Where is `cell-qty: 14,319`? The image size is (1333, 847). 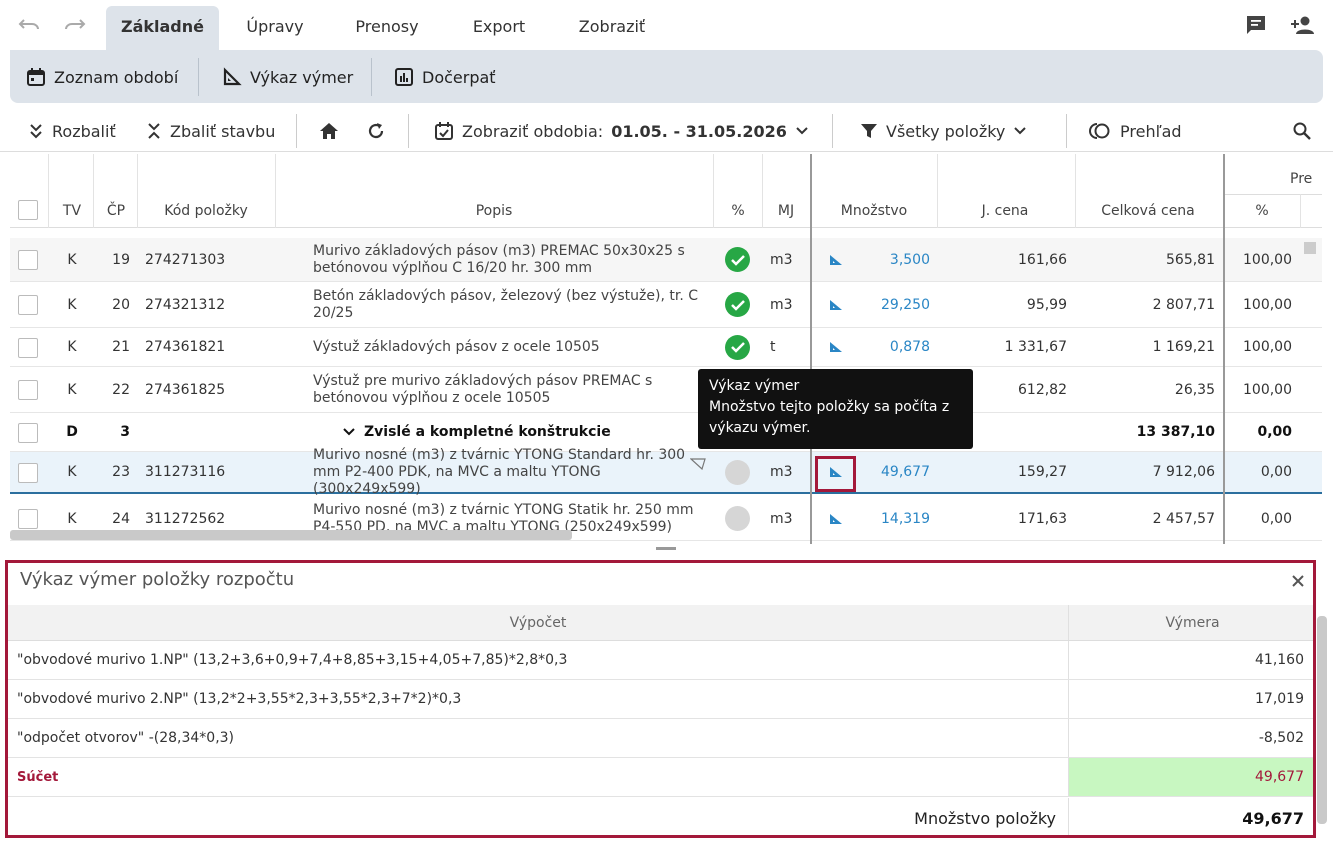 cell-qty: 14,319 is located at coordinates (890, 518).